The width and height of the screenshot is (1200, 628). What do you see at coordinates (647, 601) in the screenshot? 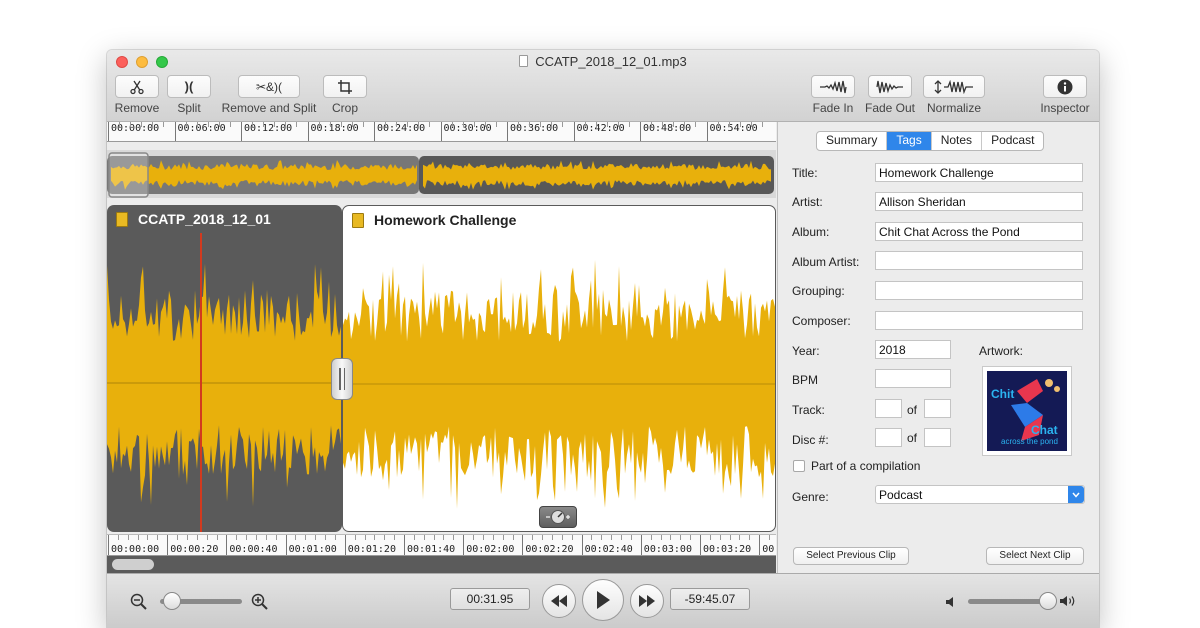
I see `fast-forward-button` at bounding box center [647, 601].